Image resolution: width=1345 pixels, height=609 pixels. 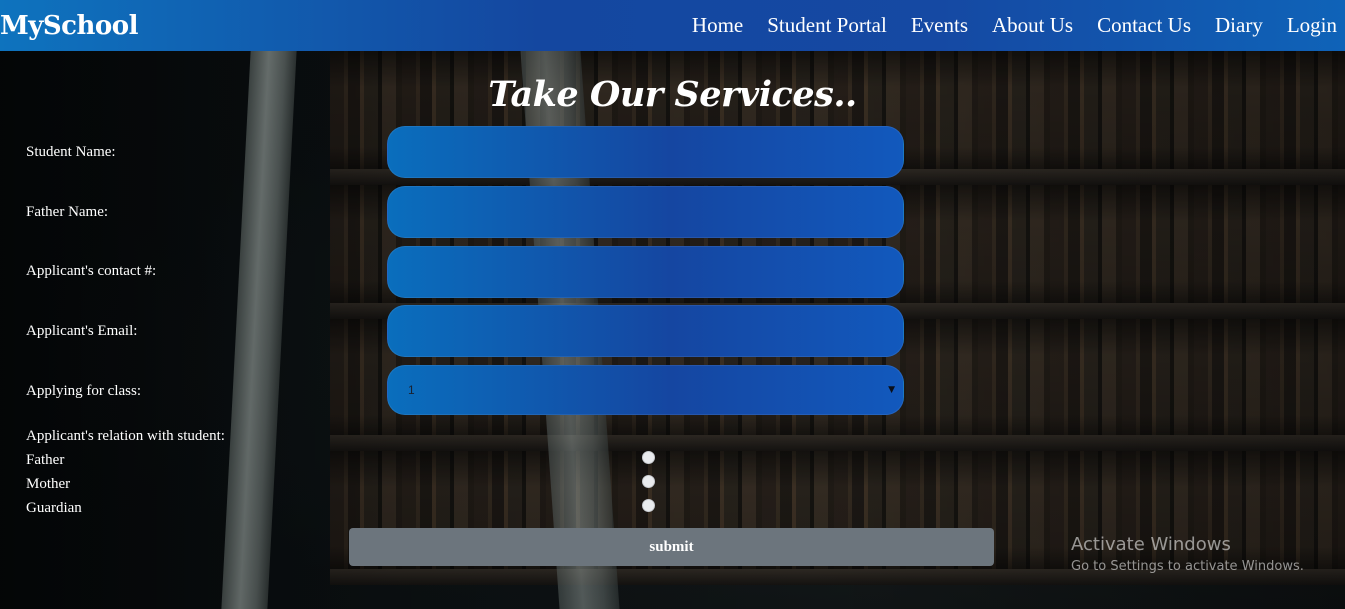 I want to click on activate-windows-title: Activate Windows, so click(x=1151, y=544).